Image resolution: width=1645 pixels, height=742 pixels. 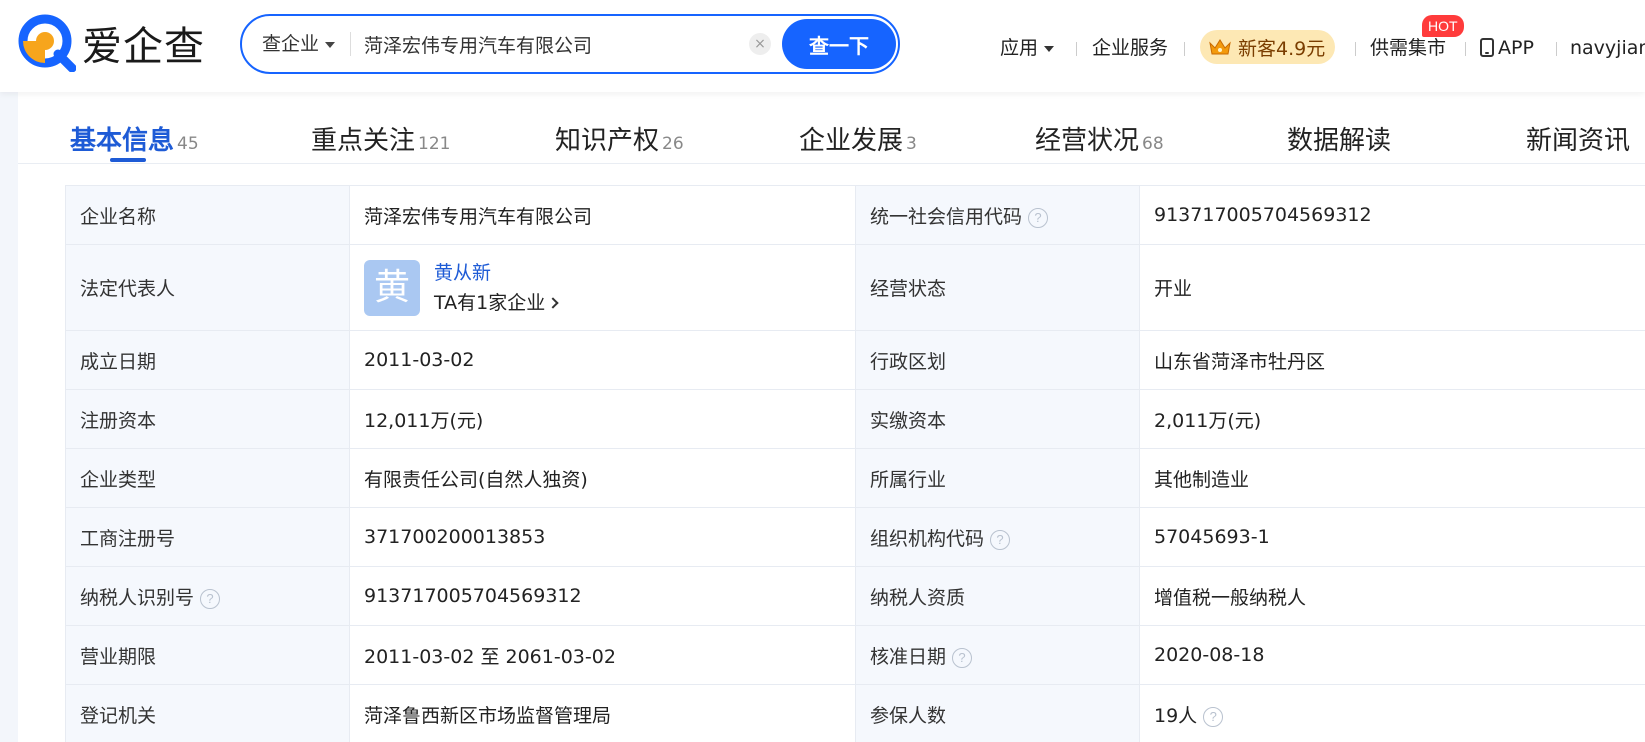 What do you see at coordinates (602, 596) in the screenshot?
I see `taxpayer-id-value: 913717005704569312` at bounding box center [602, 596].